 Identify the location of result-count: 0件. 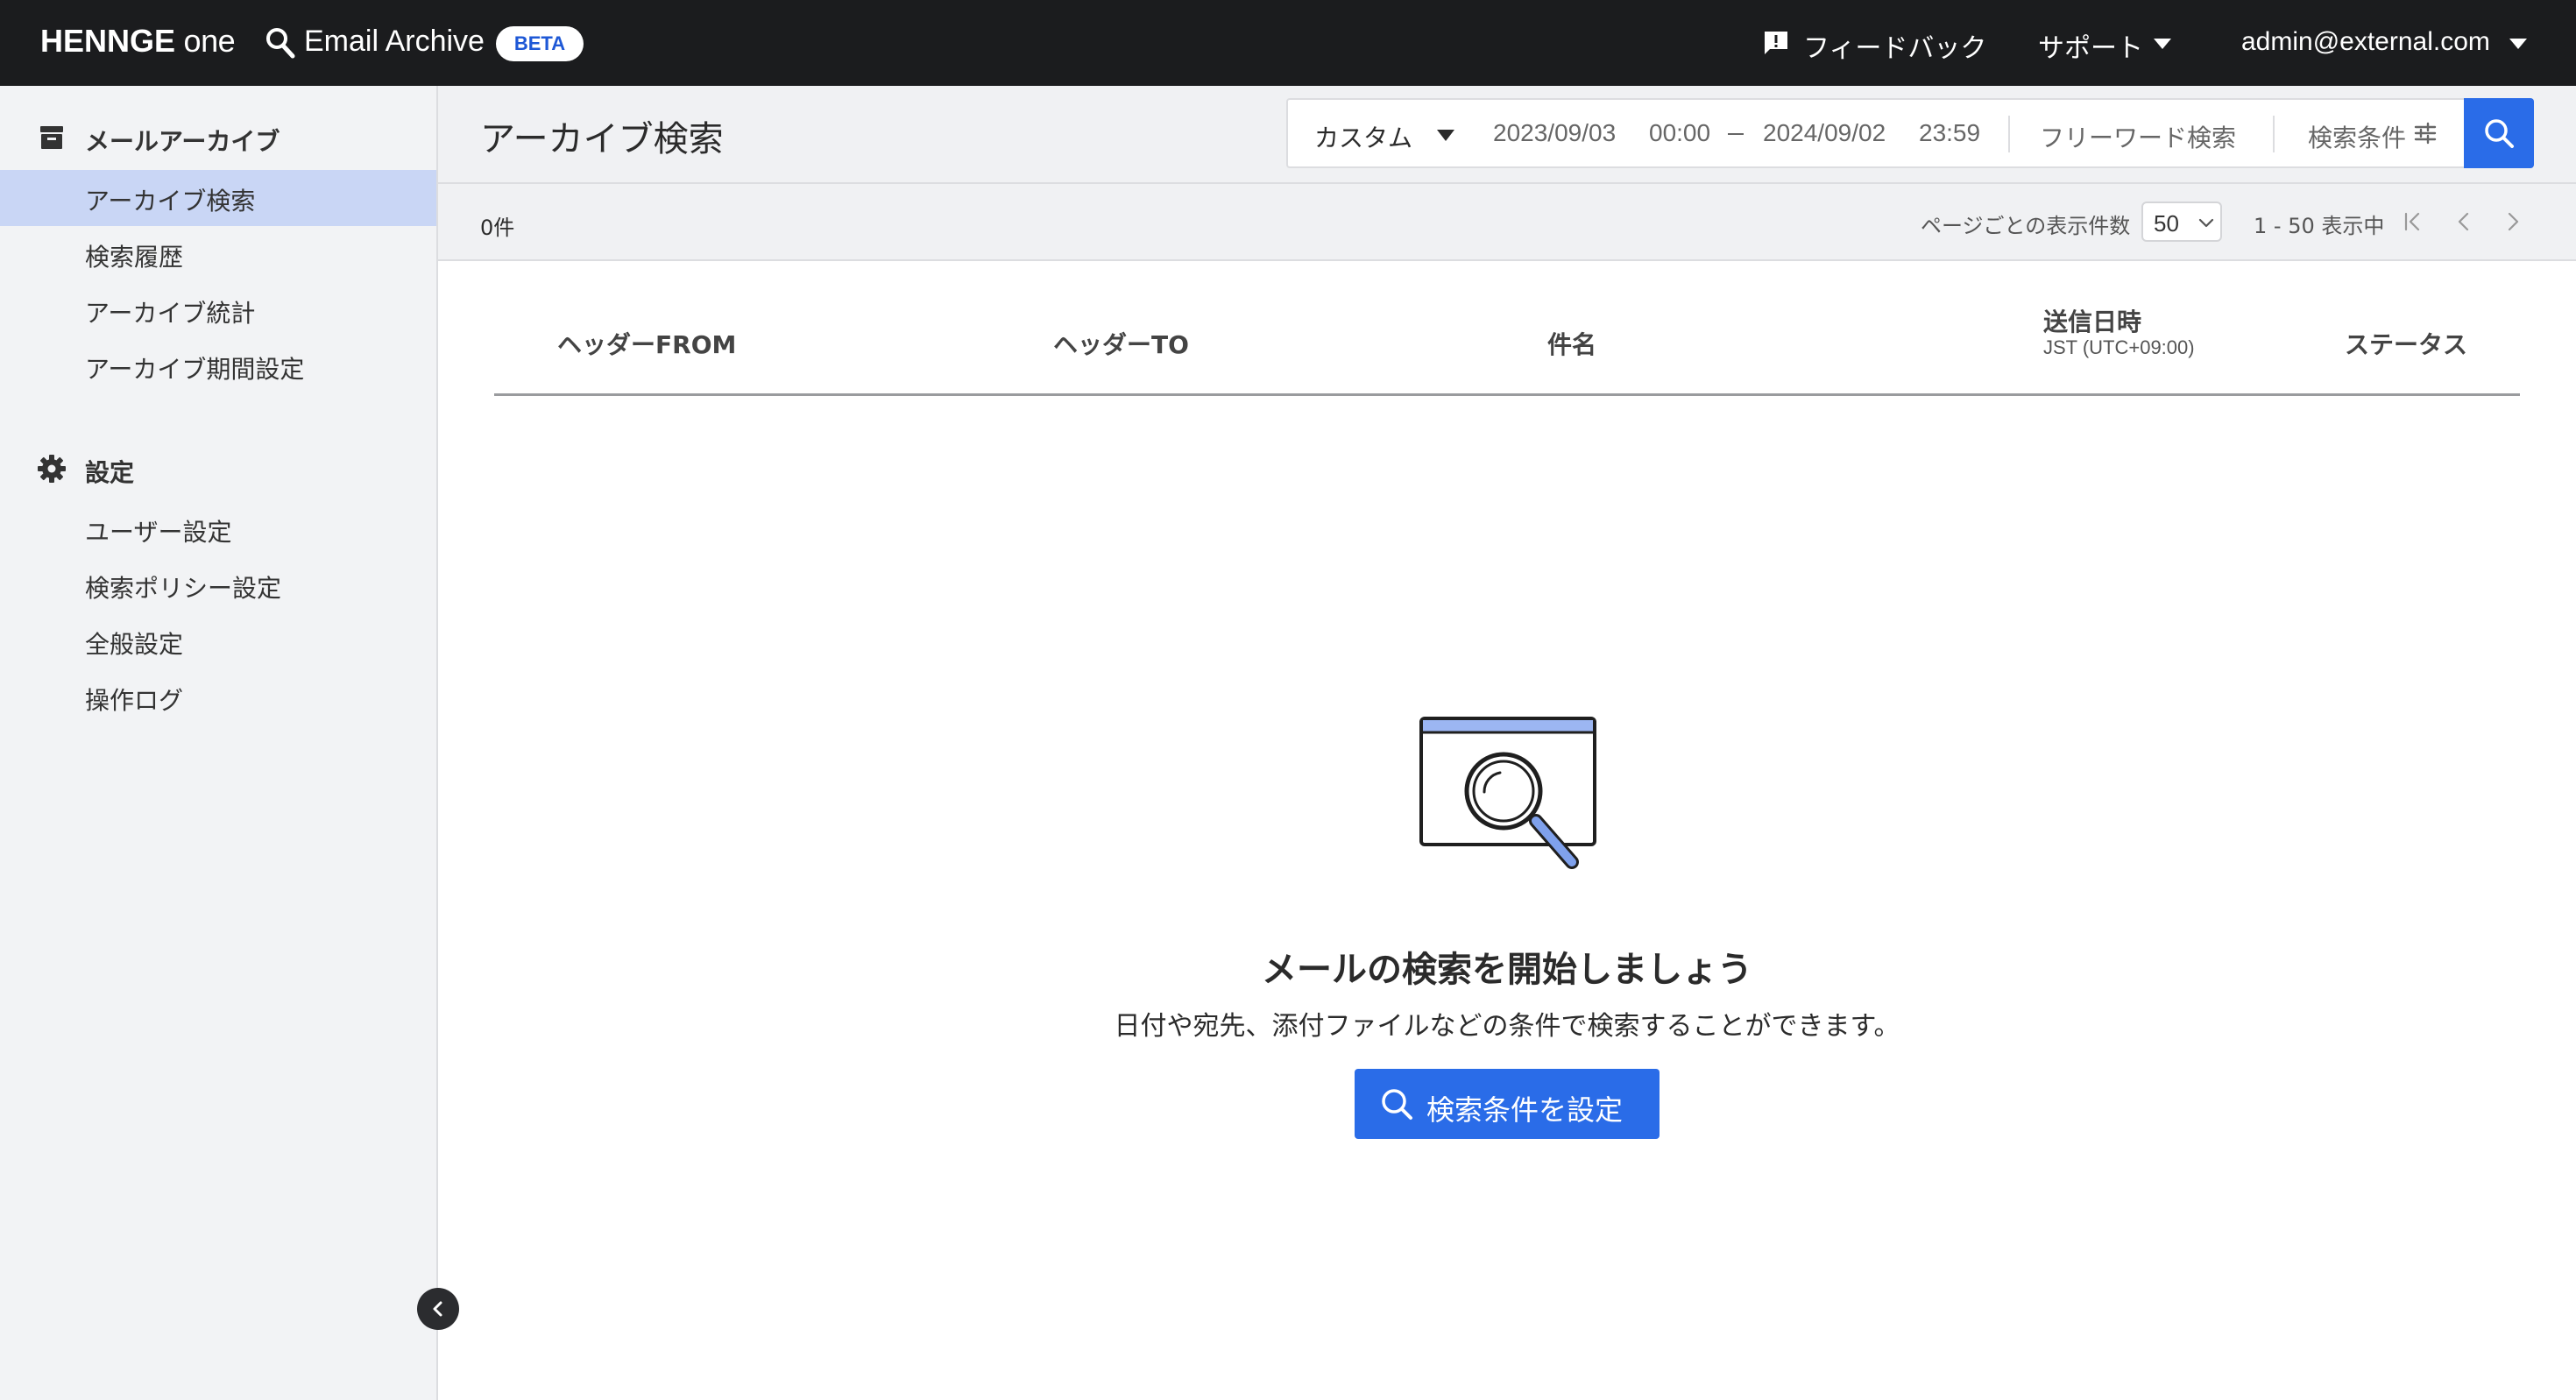
(497, 228).